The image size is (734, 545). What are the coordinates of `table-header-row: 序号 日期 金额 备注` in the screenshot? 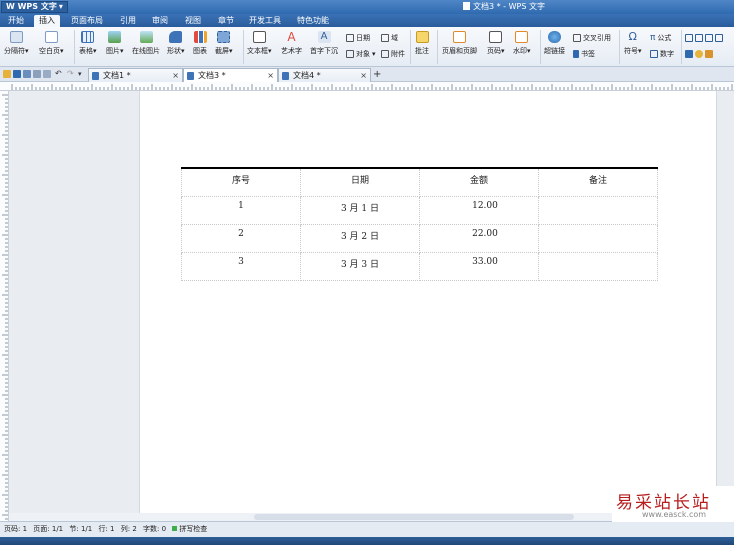 It's located at (419, 182).